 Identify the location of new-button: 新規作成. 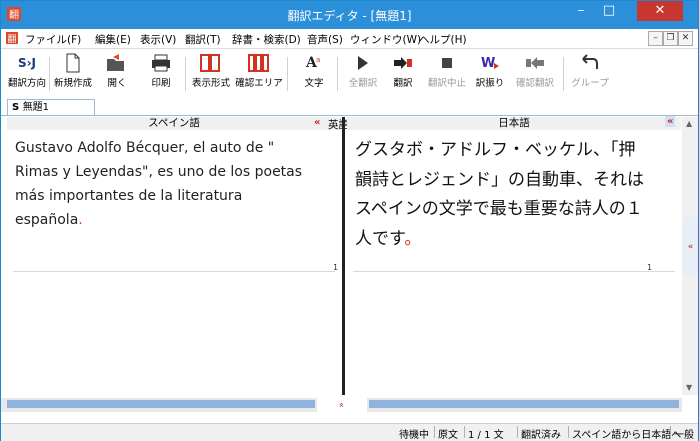
(73, 71).